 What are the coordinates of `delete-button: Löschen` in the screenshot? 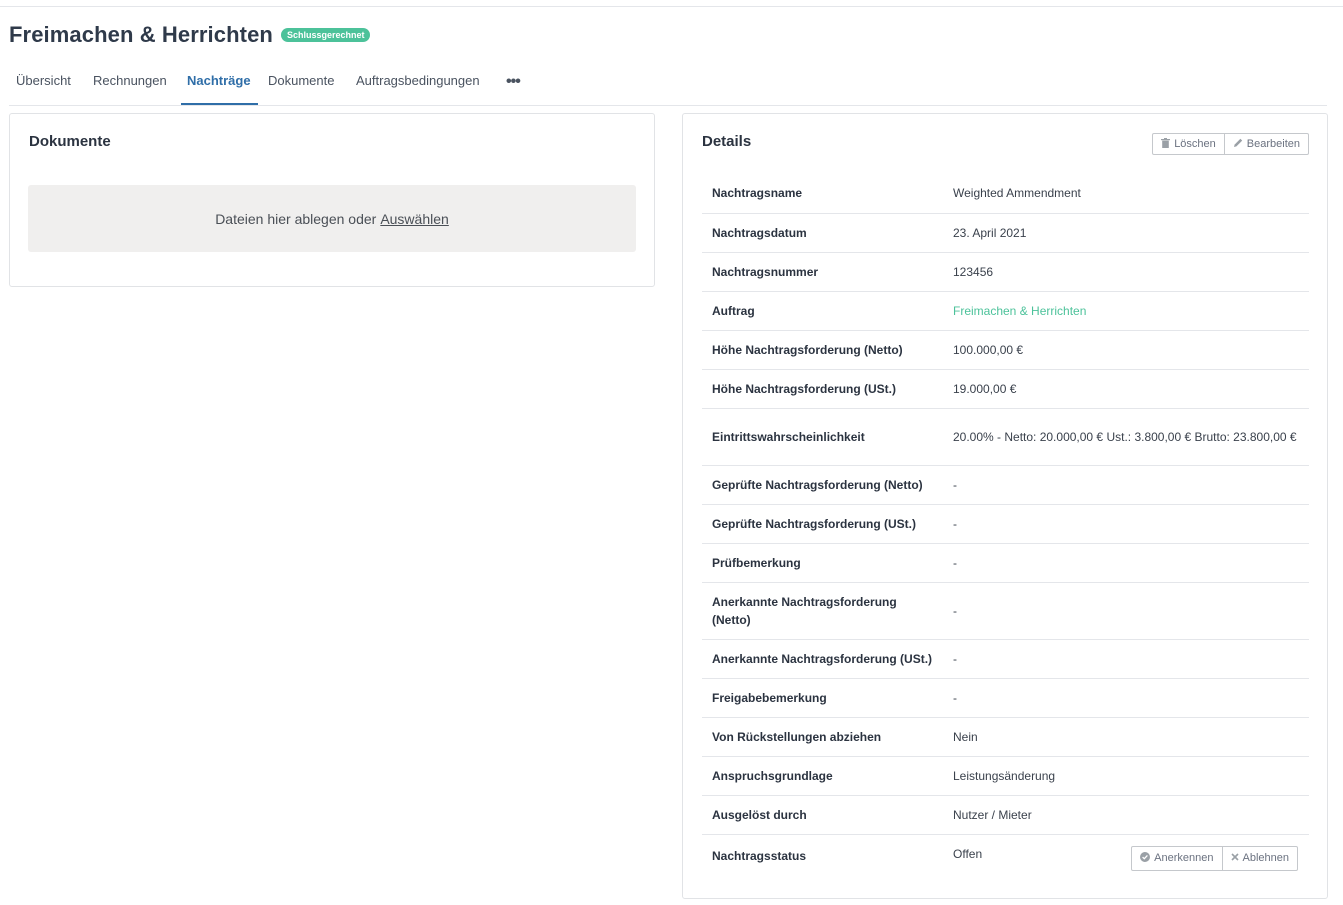 It's located at (1188, 144).